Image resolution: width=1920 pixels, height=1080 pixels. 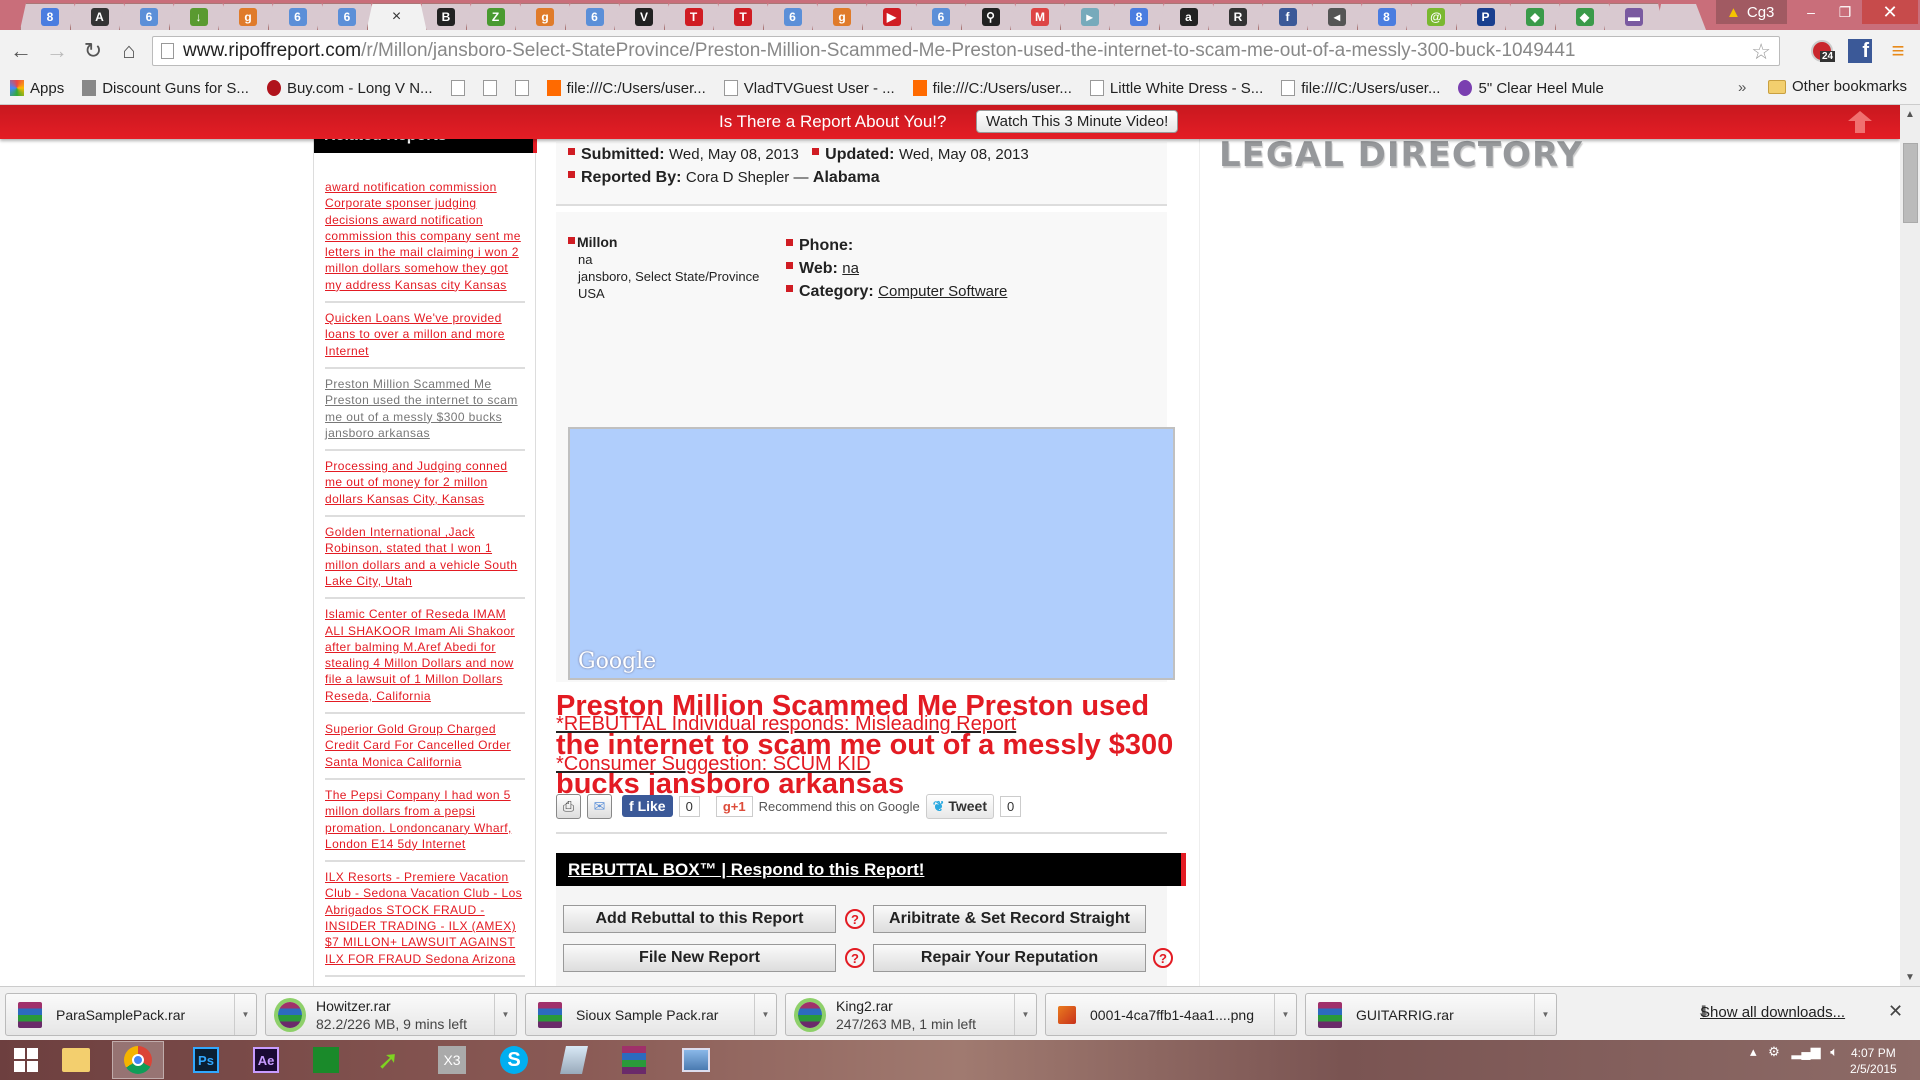 What do you see at coordinates (699, 919) in the screenshot?
I see `add-rebuttal-button: Add Rebuttal to this Report` at bounding box center [699, 919].